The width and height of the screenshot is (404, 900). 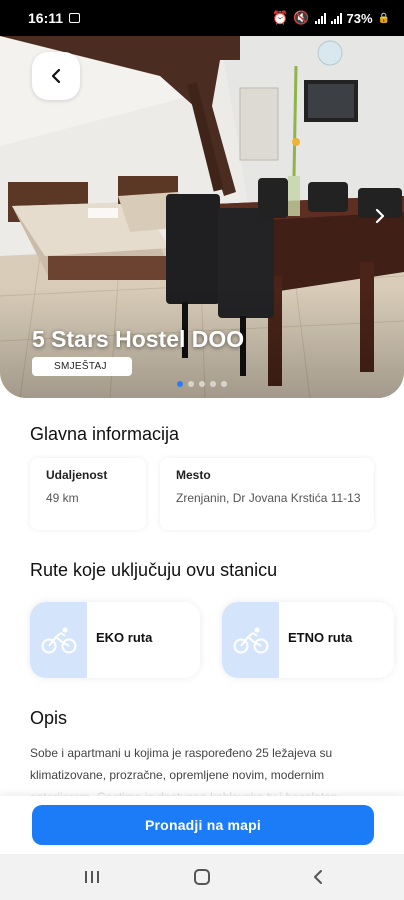 I want to click on home-button, so click(x=202, y=877).